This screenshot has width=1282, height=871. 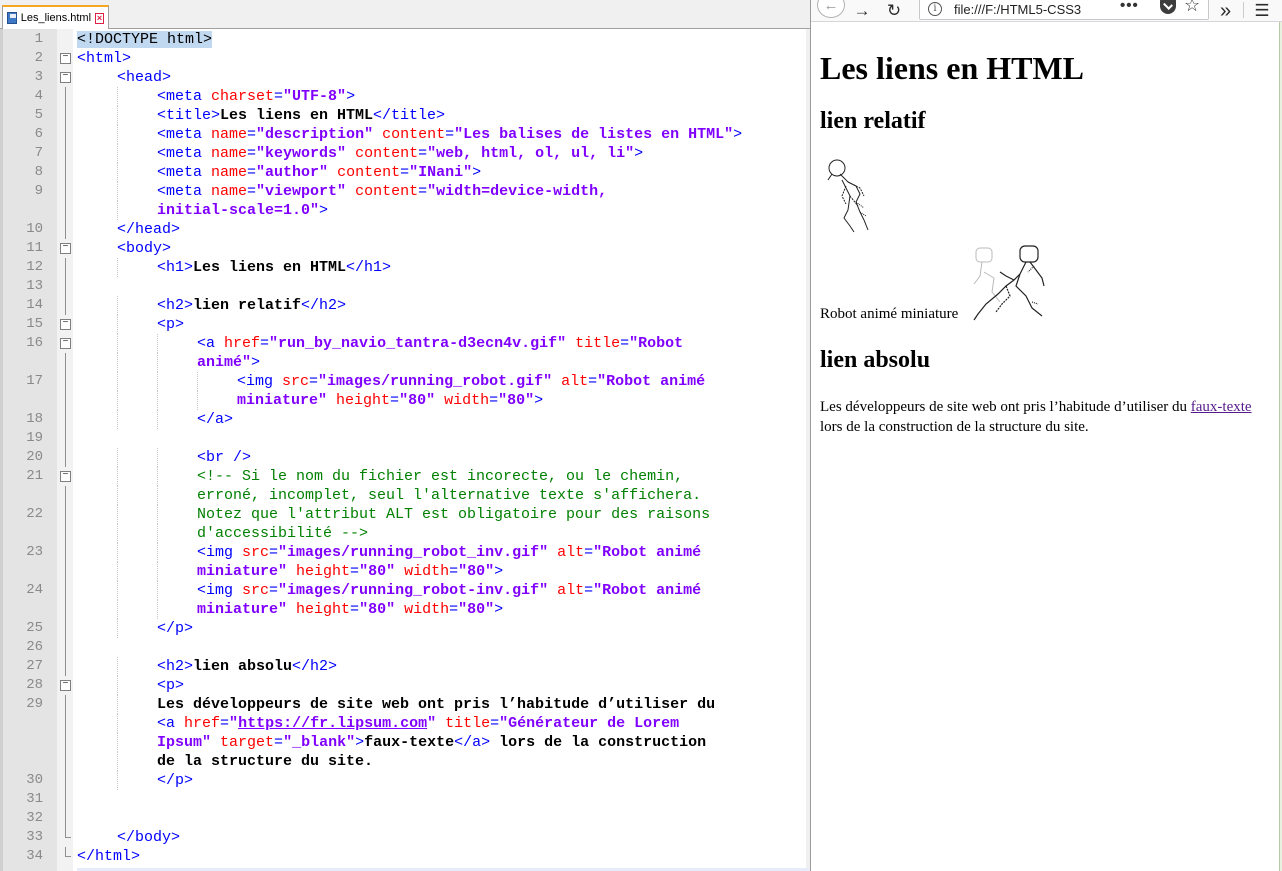 What do you see at coordinates (935, 9) in the screenshot?
I see `info-icon: i` at bounding box center [935, 9].